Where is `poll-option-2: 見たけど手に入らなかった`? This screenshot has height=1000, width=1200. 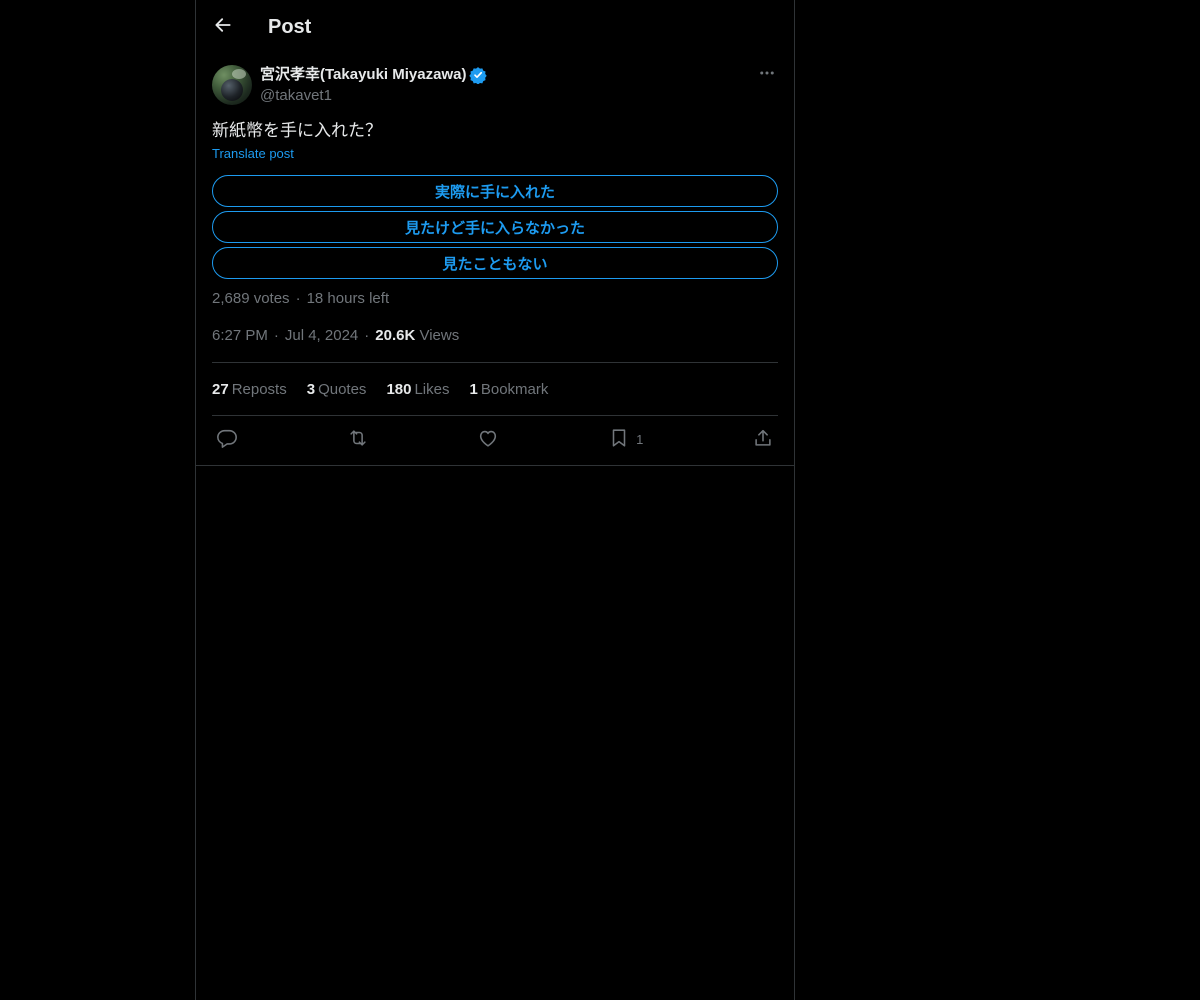
poll-option-2: 見たけど手に入らなかった is located at coordinates (495, 227).